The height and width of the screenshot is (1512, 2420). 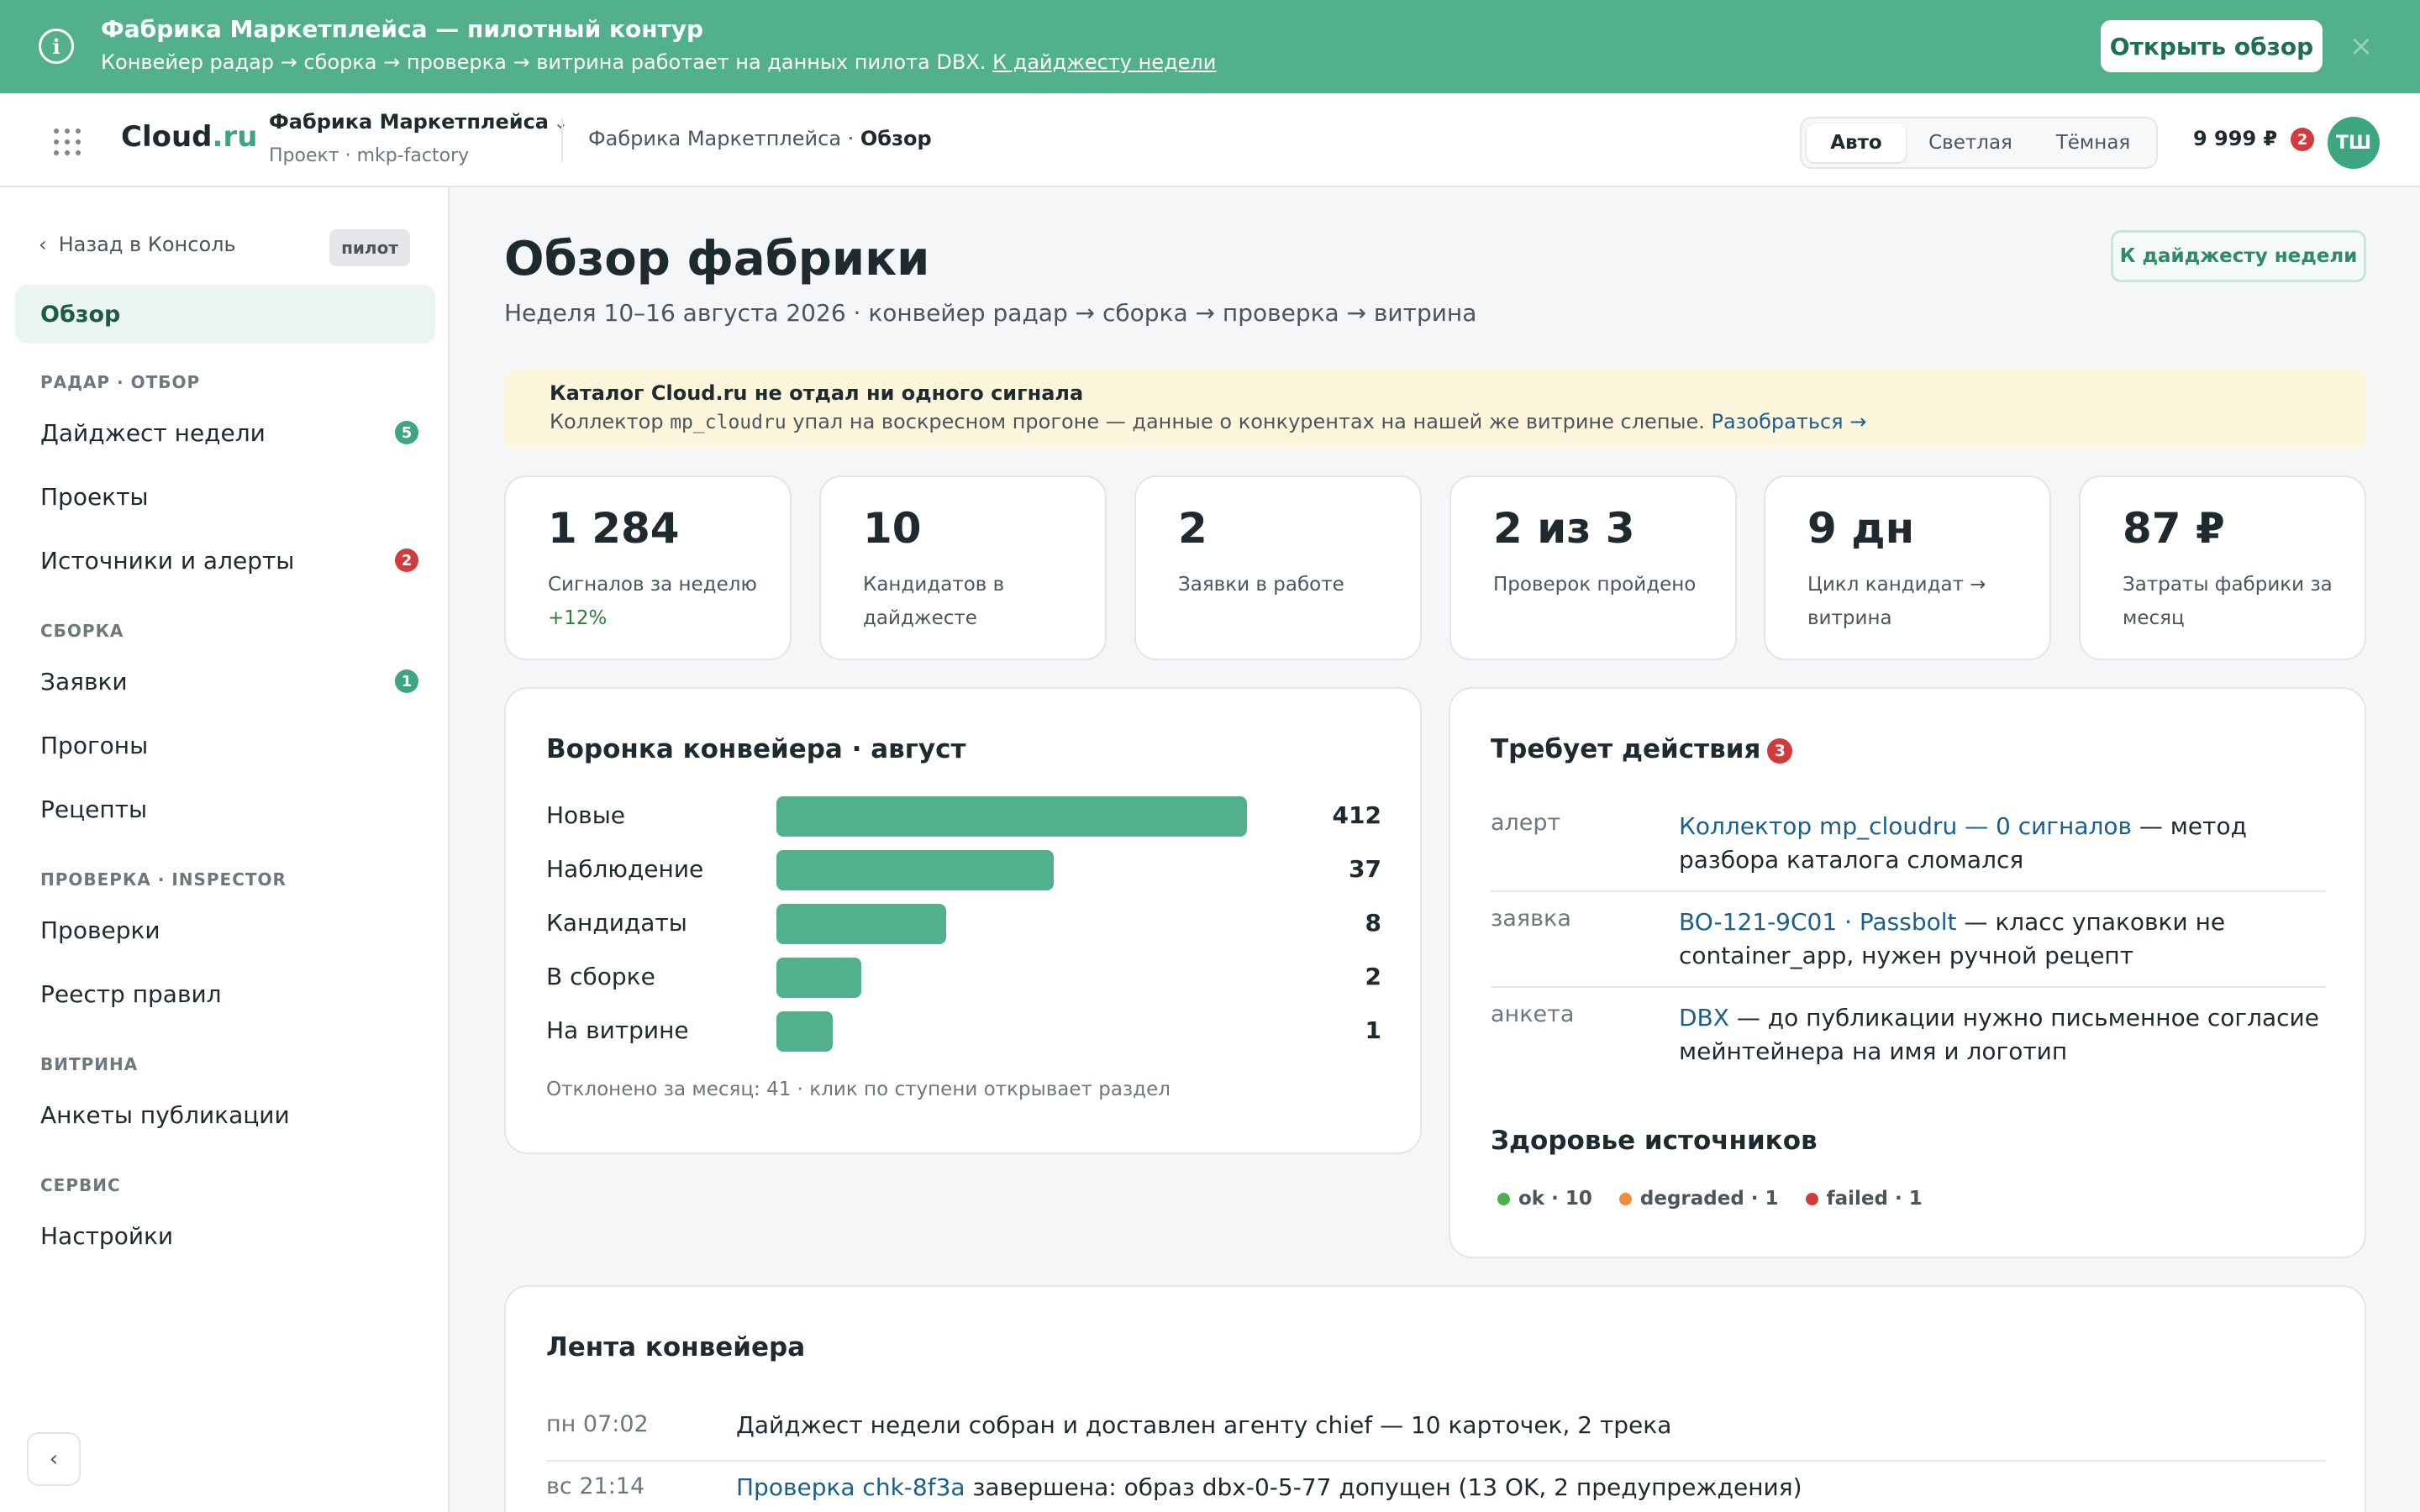 What do you see at coordinates (896, 138) in the screenshot?
I see `breadcrumb-current: Обзор` at bounding box center [896, 138].